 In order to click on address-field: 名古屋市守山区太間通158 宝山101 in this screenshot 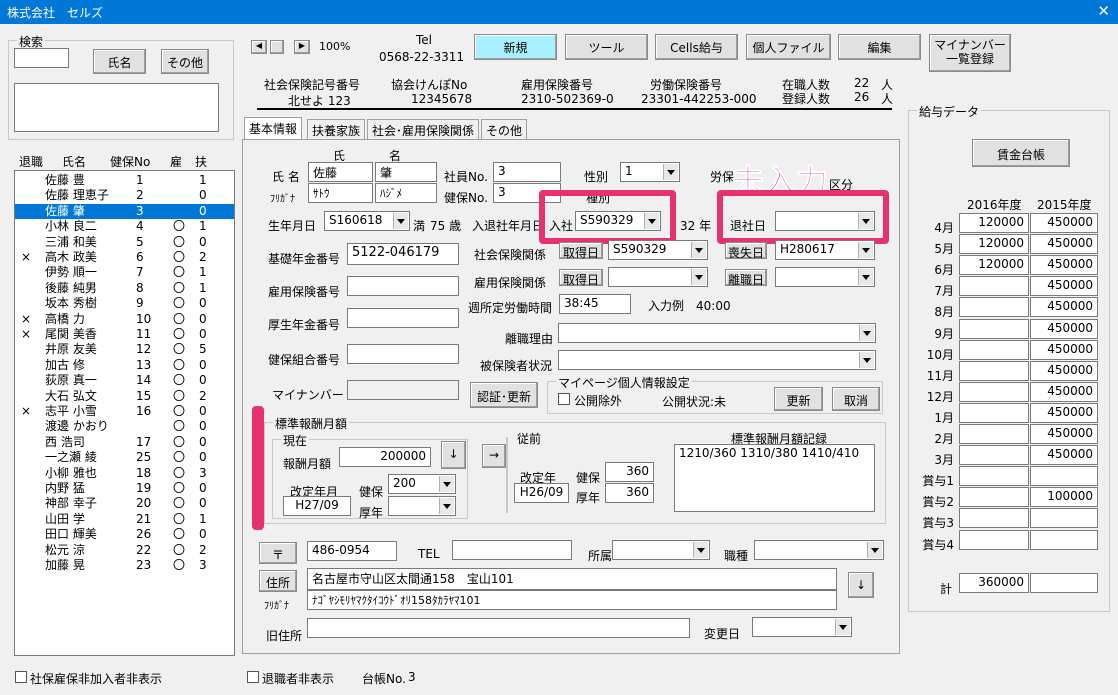, I will do `click(572, 579)`.